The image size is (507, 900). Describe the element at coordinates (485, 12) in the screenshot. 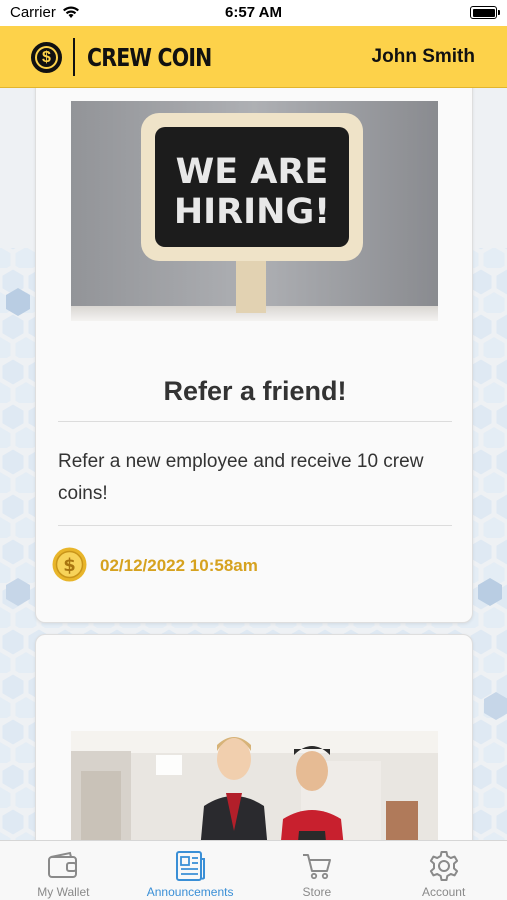

I see `battery-icon` at that location.